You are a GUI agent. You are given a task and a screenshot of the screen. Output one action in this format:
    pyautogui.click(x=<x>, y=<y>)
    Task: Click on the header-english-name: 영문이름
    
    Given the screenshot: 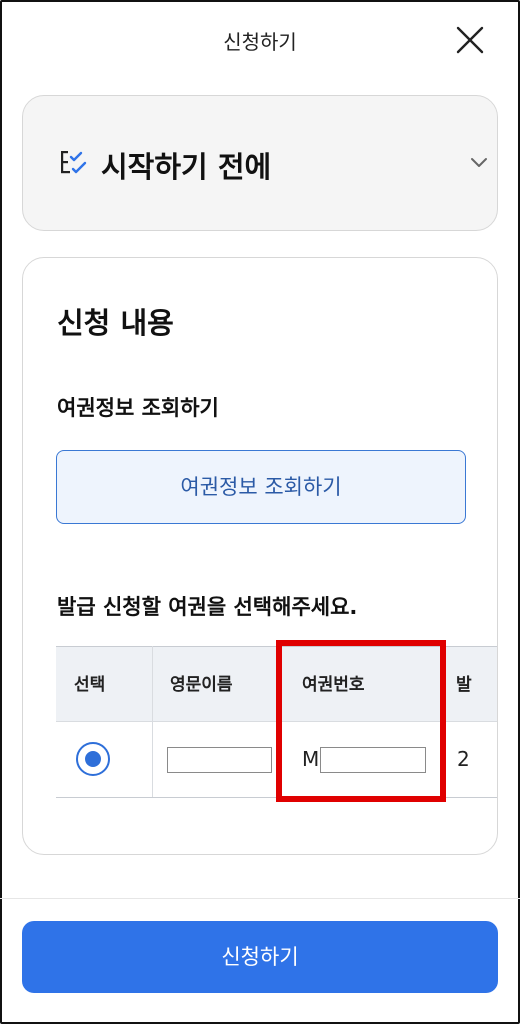 What is the action you would take?
    pyautogui.click(x=201, y=685)
    